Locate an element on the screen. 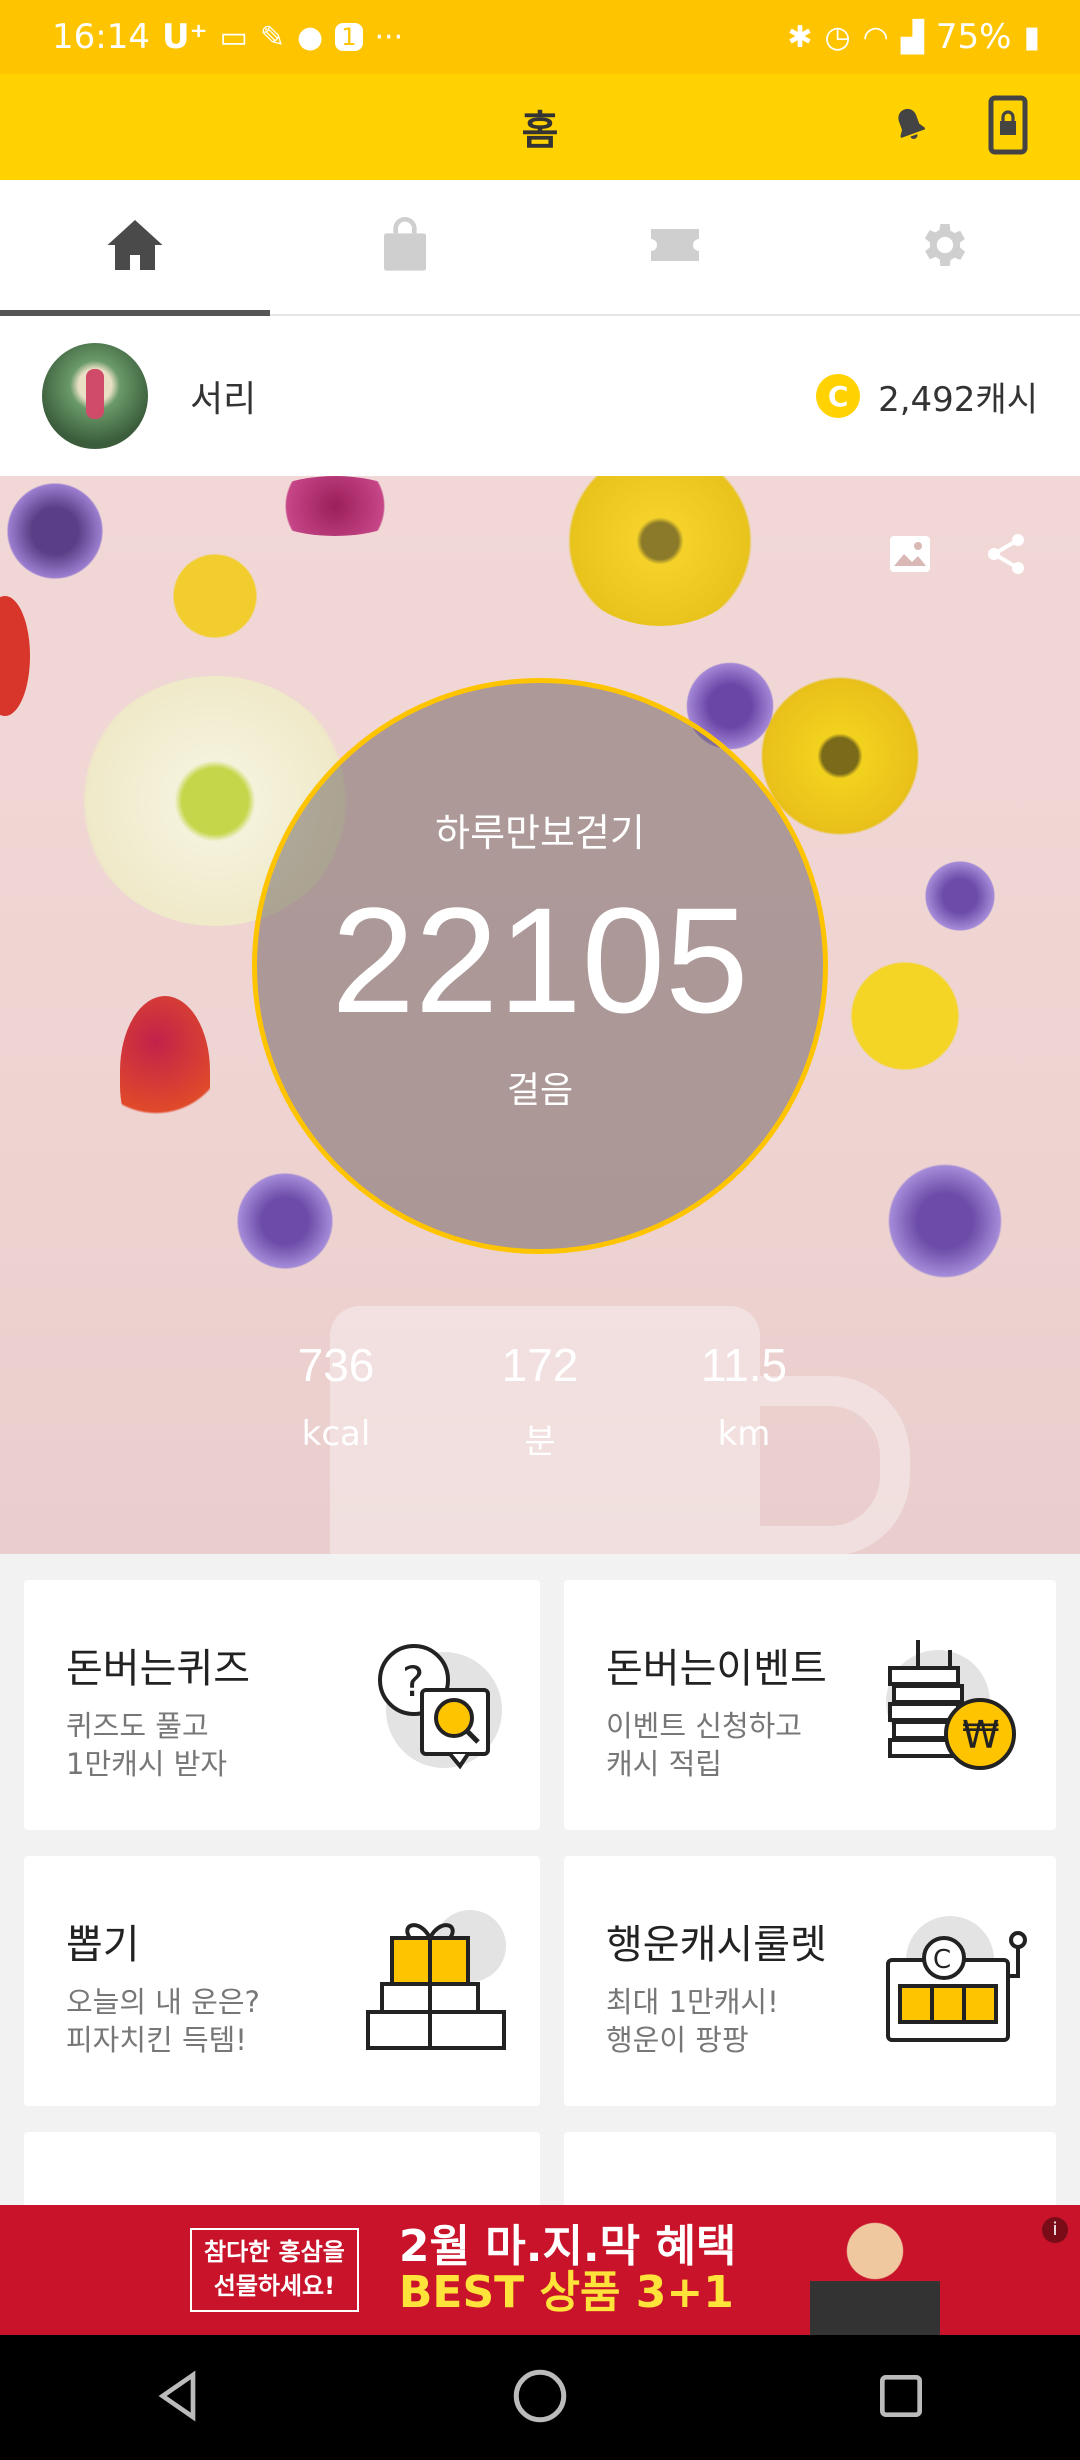 Image resolution: width=1080 pixels, height=2460 pixels. stat-distance: 11.5 km is located at coordinates (744, 1400).